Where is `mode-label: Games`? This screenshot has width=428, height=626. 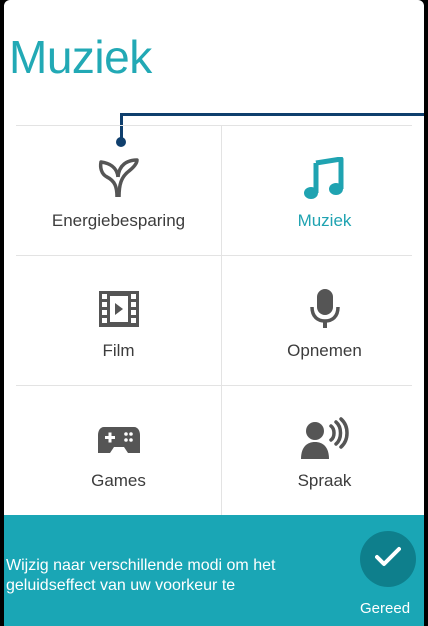 mode-label: Games is located at coordinates (118, 480).